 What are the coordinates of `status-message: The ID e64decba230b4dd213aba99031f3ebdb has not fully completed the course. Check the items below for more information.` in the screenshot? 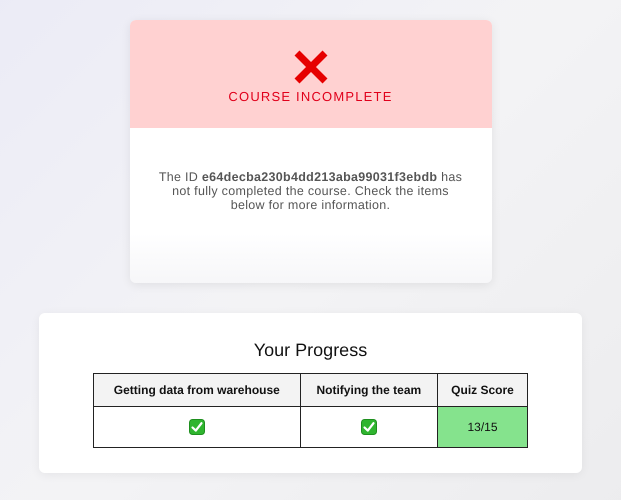 It's located at (311, 191).